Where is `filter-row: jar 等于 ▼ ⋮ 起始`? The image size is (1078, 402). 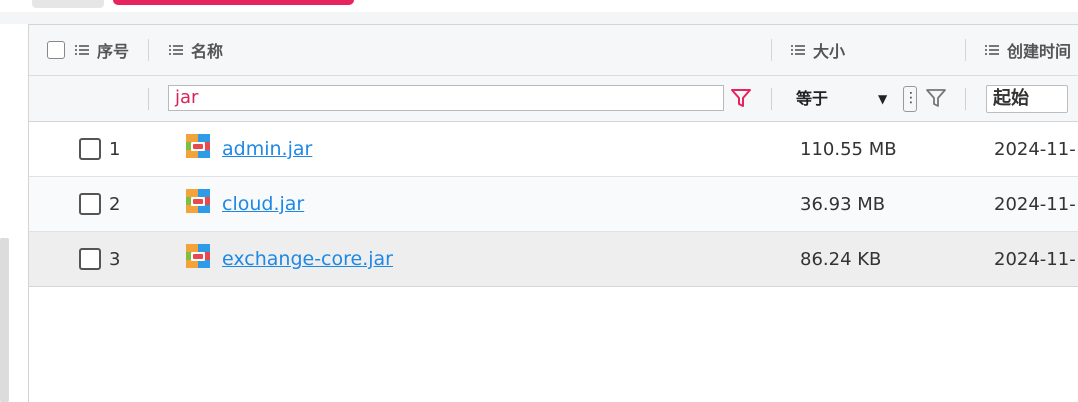 filter-row: jar 等于 ▼ ⋮ 起始 is located at coordinates (553, 99).